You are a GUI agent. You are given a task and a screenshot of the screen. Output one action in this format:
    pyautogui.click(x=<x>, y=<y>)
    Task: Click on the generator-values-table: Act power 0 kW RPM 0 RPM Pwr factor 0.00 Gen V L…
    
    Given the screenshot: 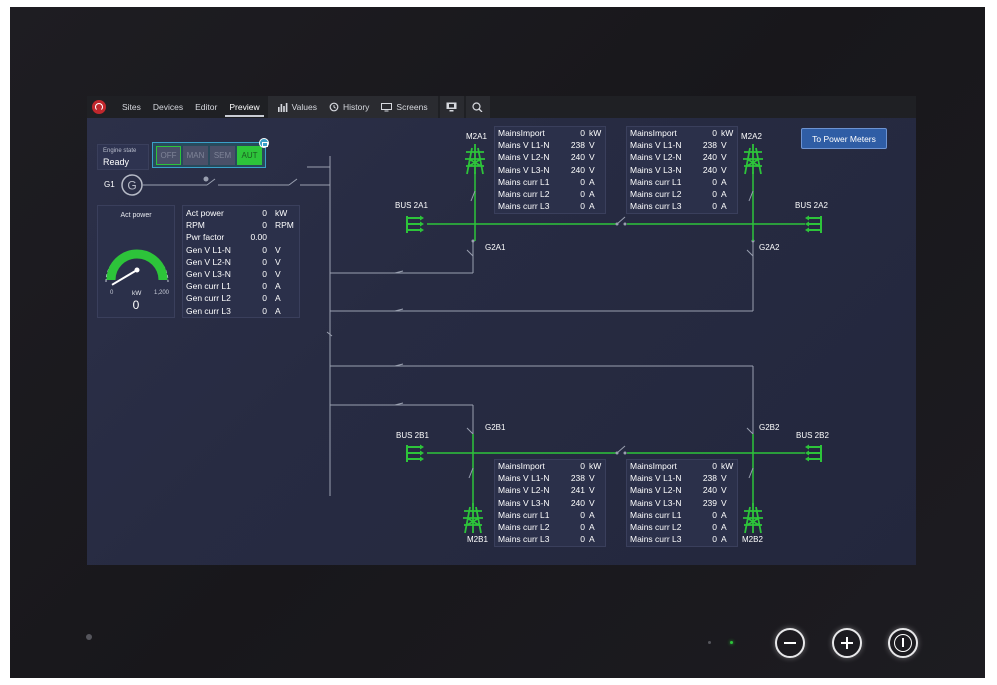 What is the action you would take?
    pyautogui.click(x=241, y=261)
    